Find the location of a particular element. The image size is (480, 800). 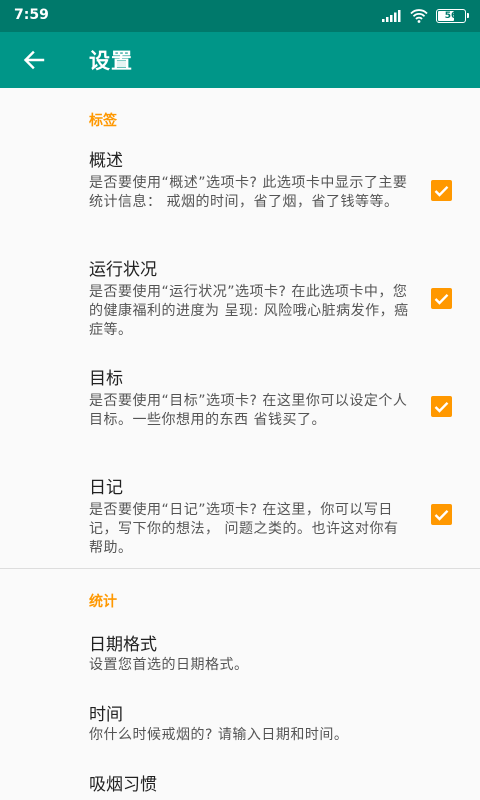

overview-checkbox is located at coordinates (441, 190).